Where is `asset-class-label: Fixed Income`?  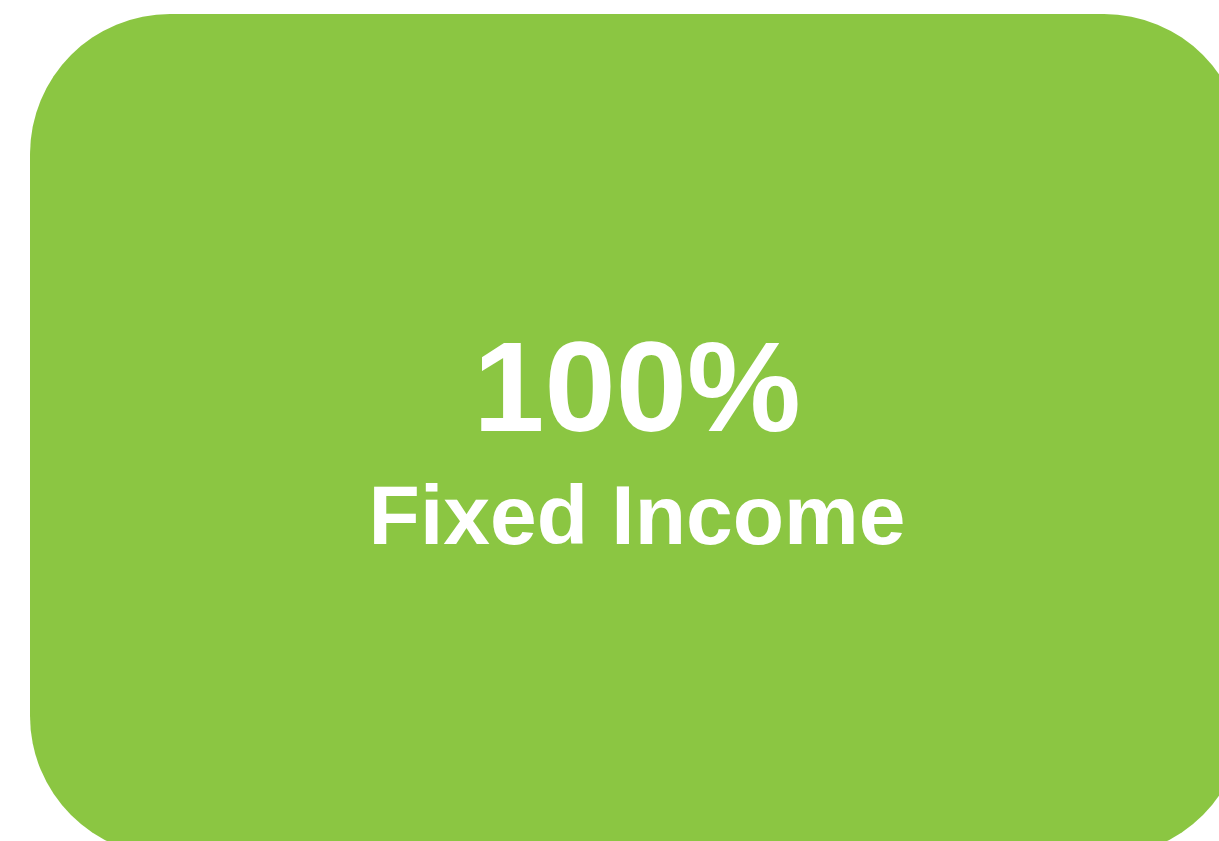 asset-class-label: Fixed Income is located at coordinates (637, 515).